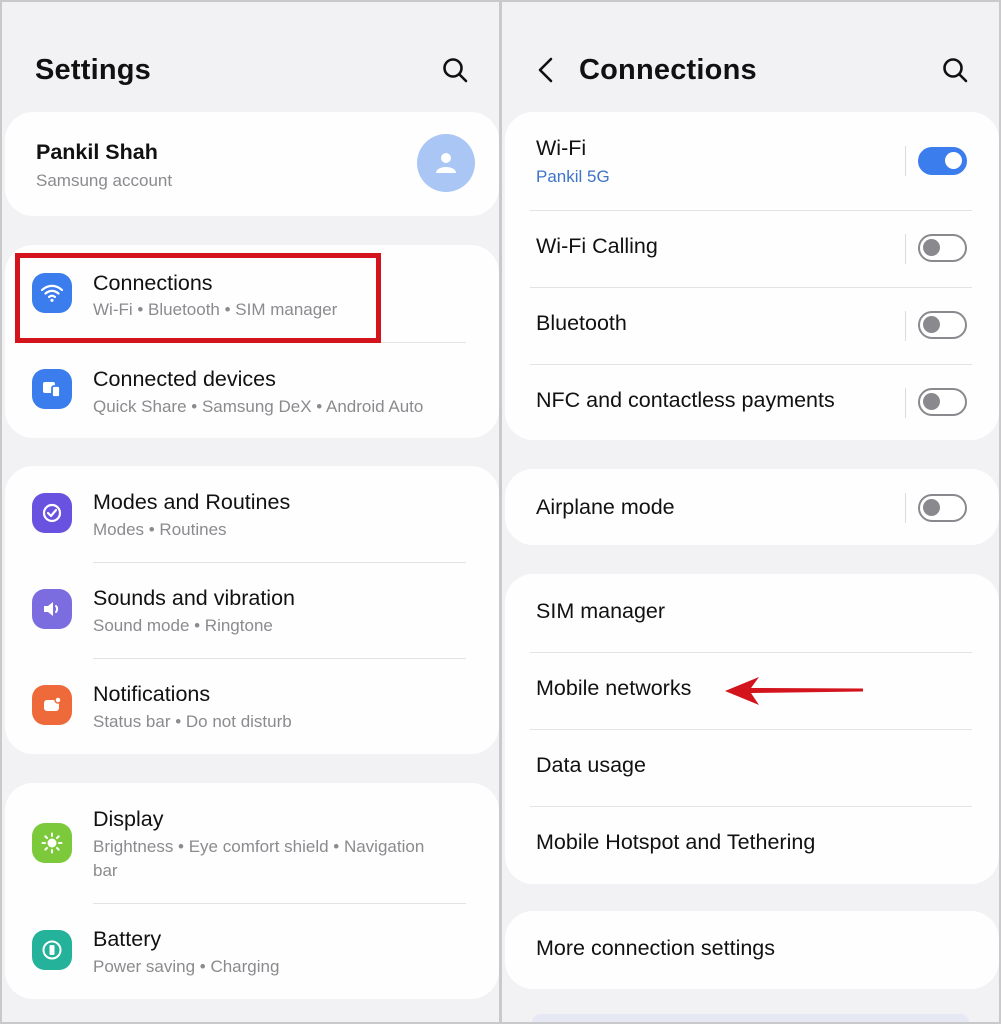 This screenshot has width=1001, height=1024. What do you see at coordinates (685, 400) in the screenshot?
I see `row-title: NFC and contactless payments` at bounding box center [685, 400].